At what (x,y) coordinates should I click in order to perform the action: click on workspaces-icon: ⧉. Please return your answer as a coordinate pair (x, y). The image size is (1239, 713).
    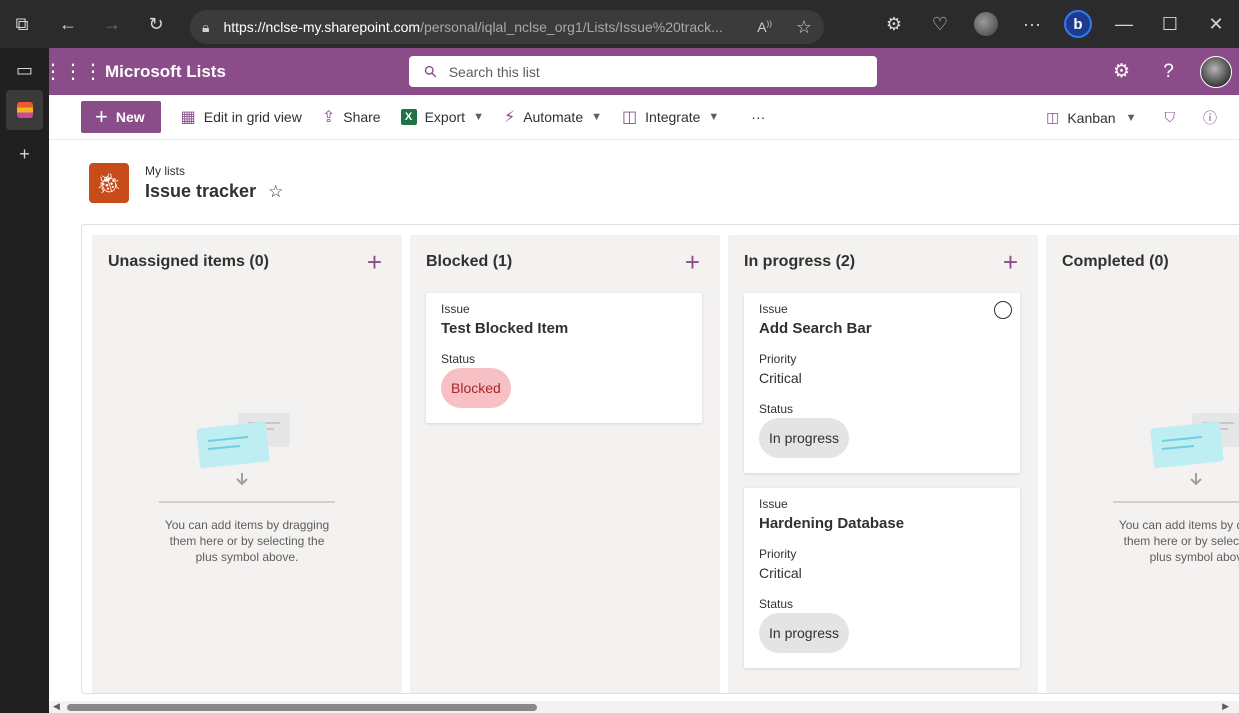
    Looking at the image, I should click on (22, 24).